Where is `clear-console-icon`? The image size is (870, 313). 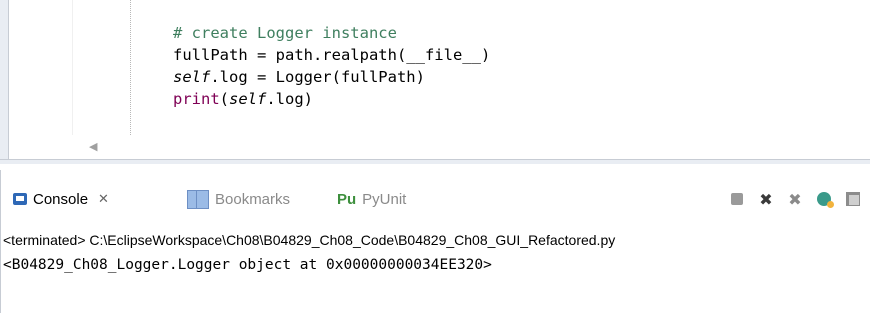 clear-console-icon is located at coordinates (825, 200).